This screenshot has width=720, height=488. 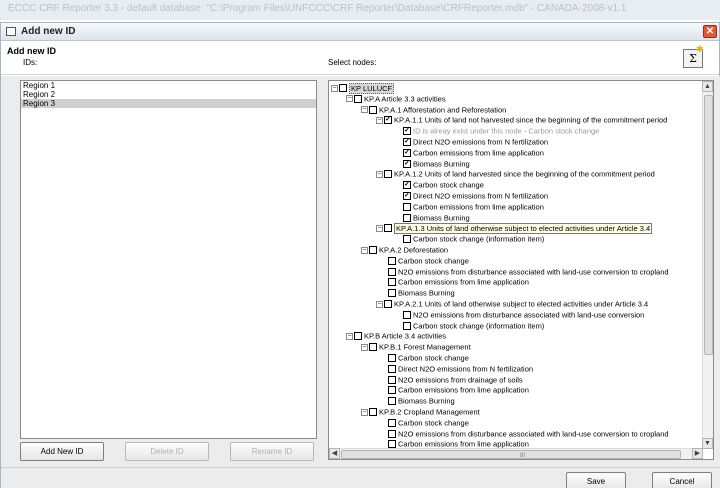 What do you see at coordinates (396, 98) in the screenshot?
I see `tree-node: − KP.A Article 3.3 activities` at bounding box center [396, 98].